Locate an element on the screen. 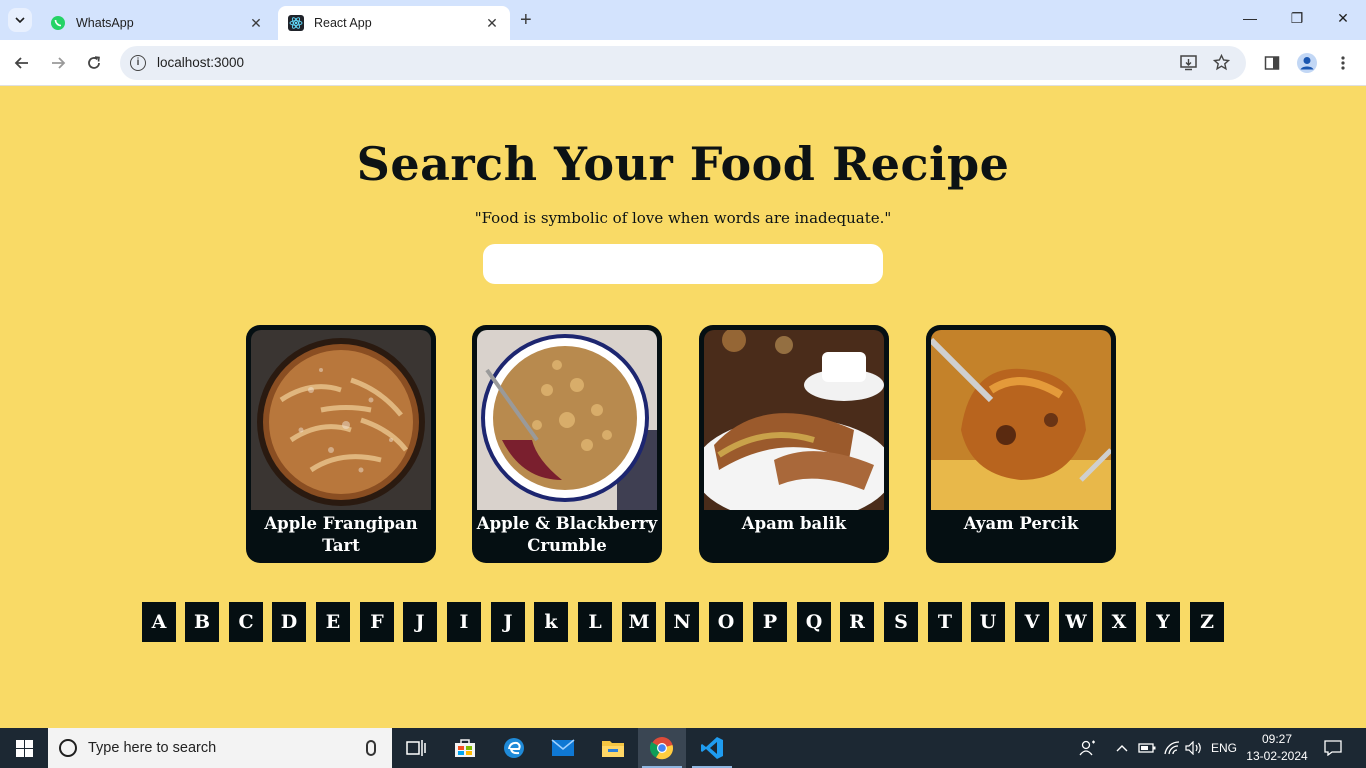 This screenshot has height=768, width=1366. recipe-image-crumble is located at coordinates (567, 420).